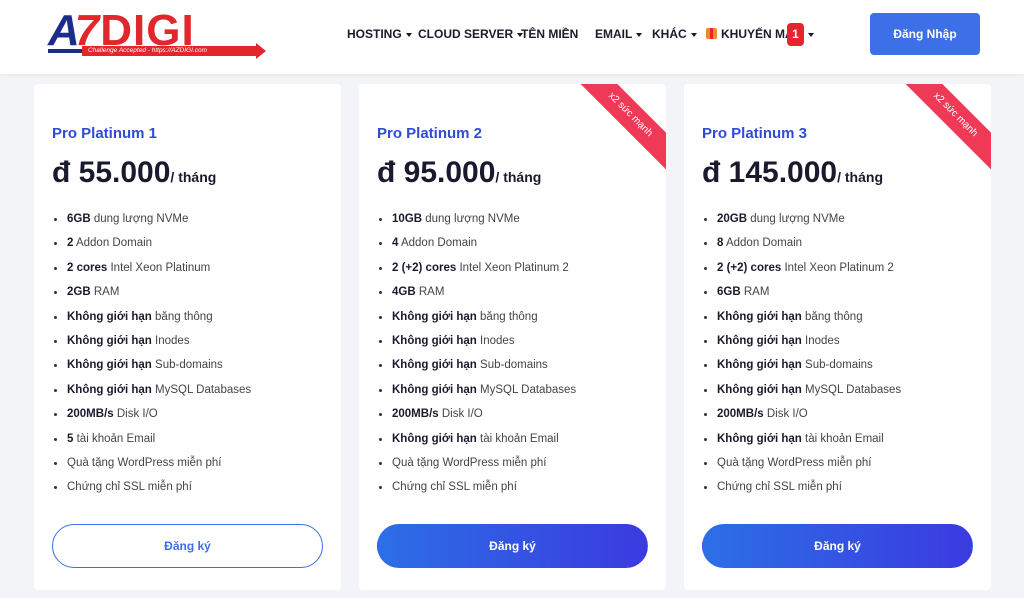  I want to click on login-button: Đăng Nhập, so click(925, 34).